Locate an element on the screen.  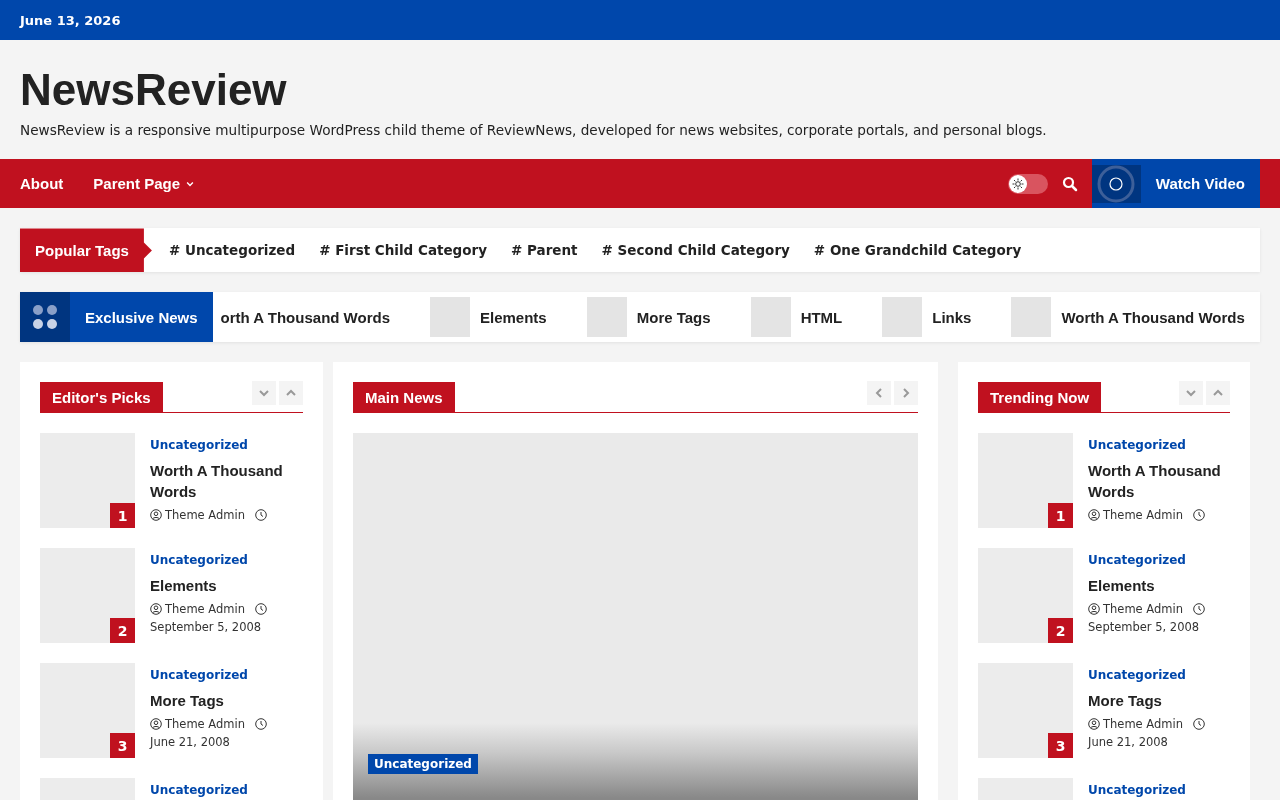
nav-link: Parent Page is located at coordinates (144, 184).